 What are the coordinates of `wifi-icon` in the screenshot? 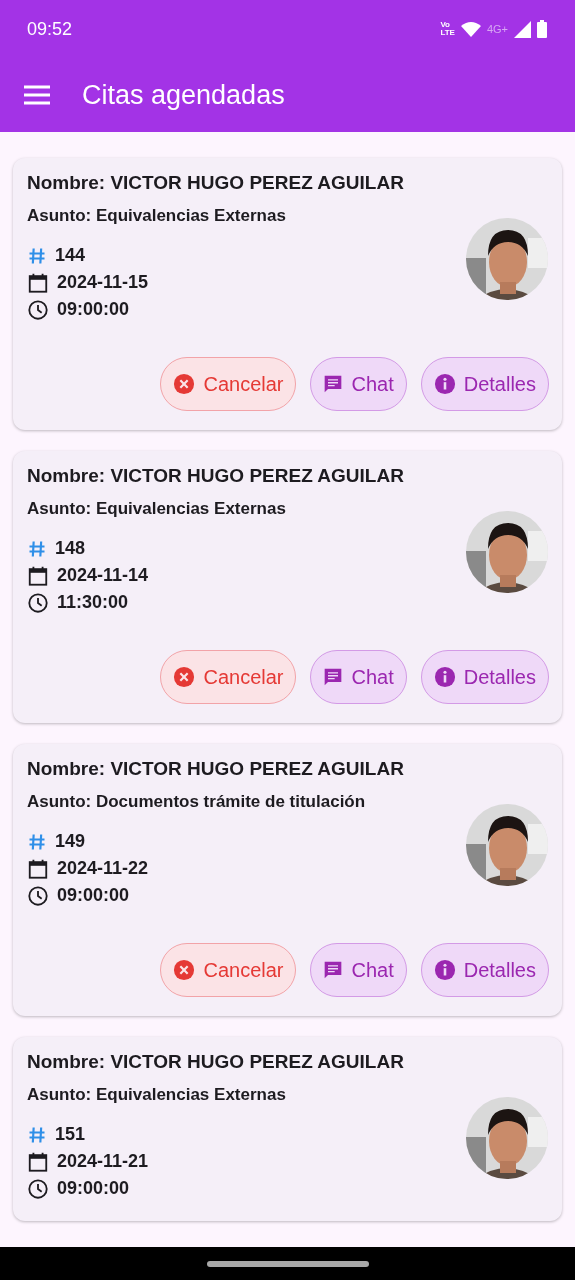 It's located at (470, 29).